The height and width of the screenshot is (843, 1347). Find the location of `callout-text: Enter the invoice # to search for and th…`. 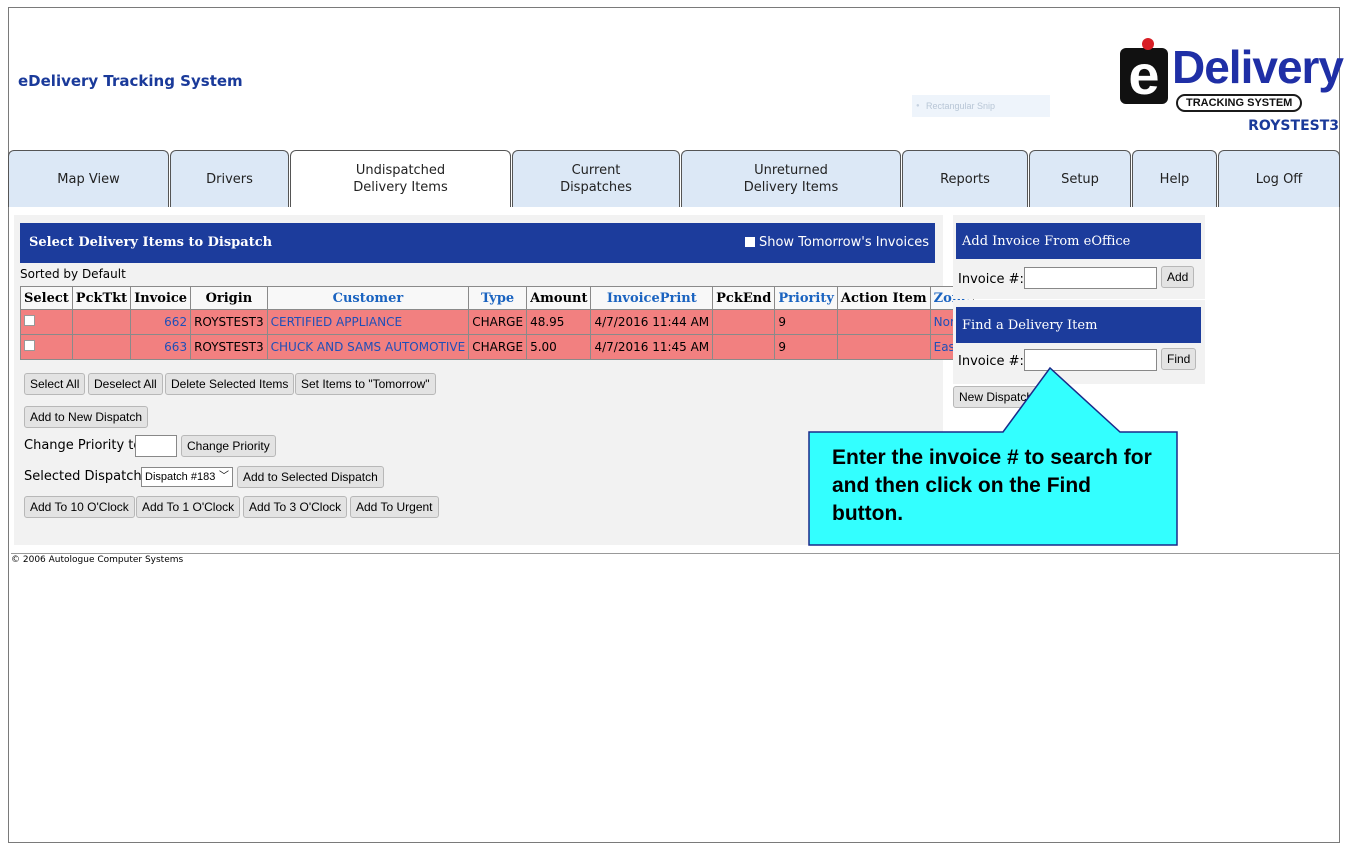

callout-text: Enter the invoice # to search for and th… is located at coordinates (992, 485).